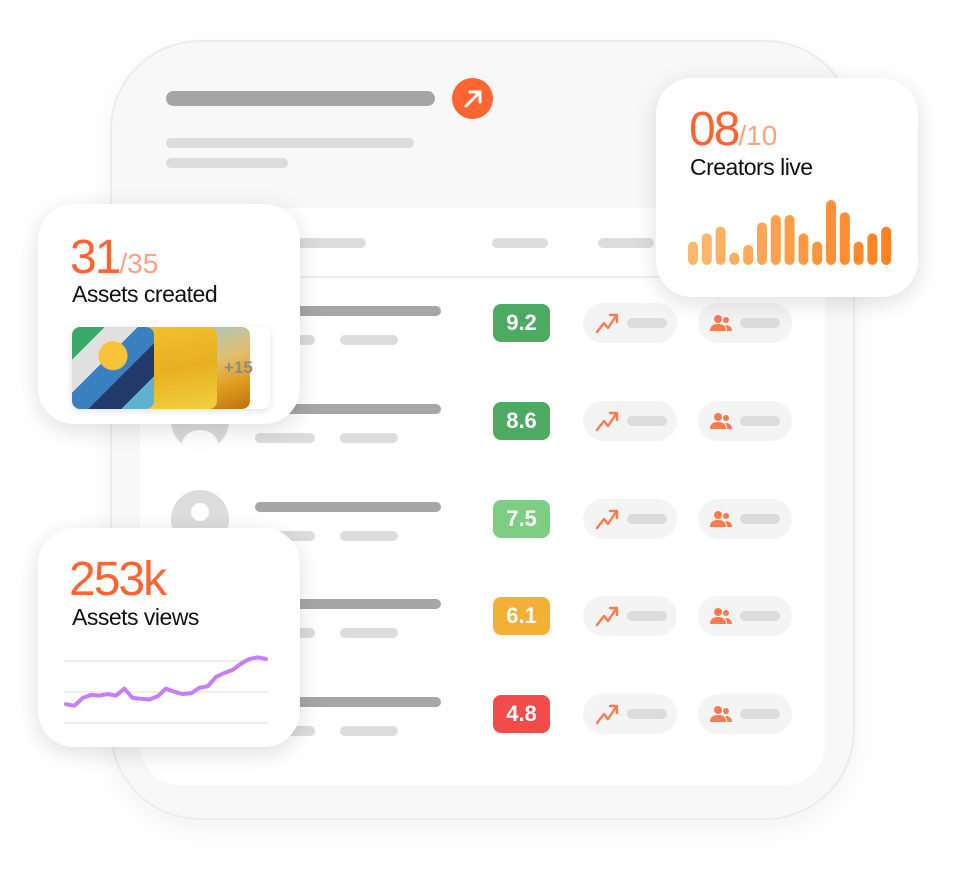 The width and height of the screenshot is (958, 886). Describe the element at coordinates (169, 314) in the screenshot. I see `assets-created-card: 31/35 Assets created +15` at that location.